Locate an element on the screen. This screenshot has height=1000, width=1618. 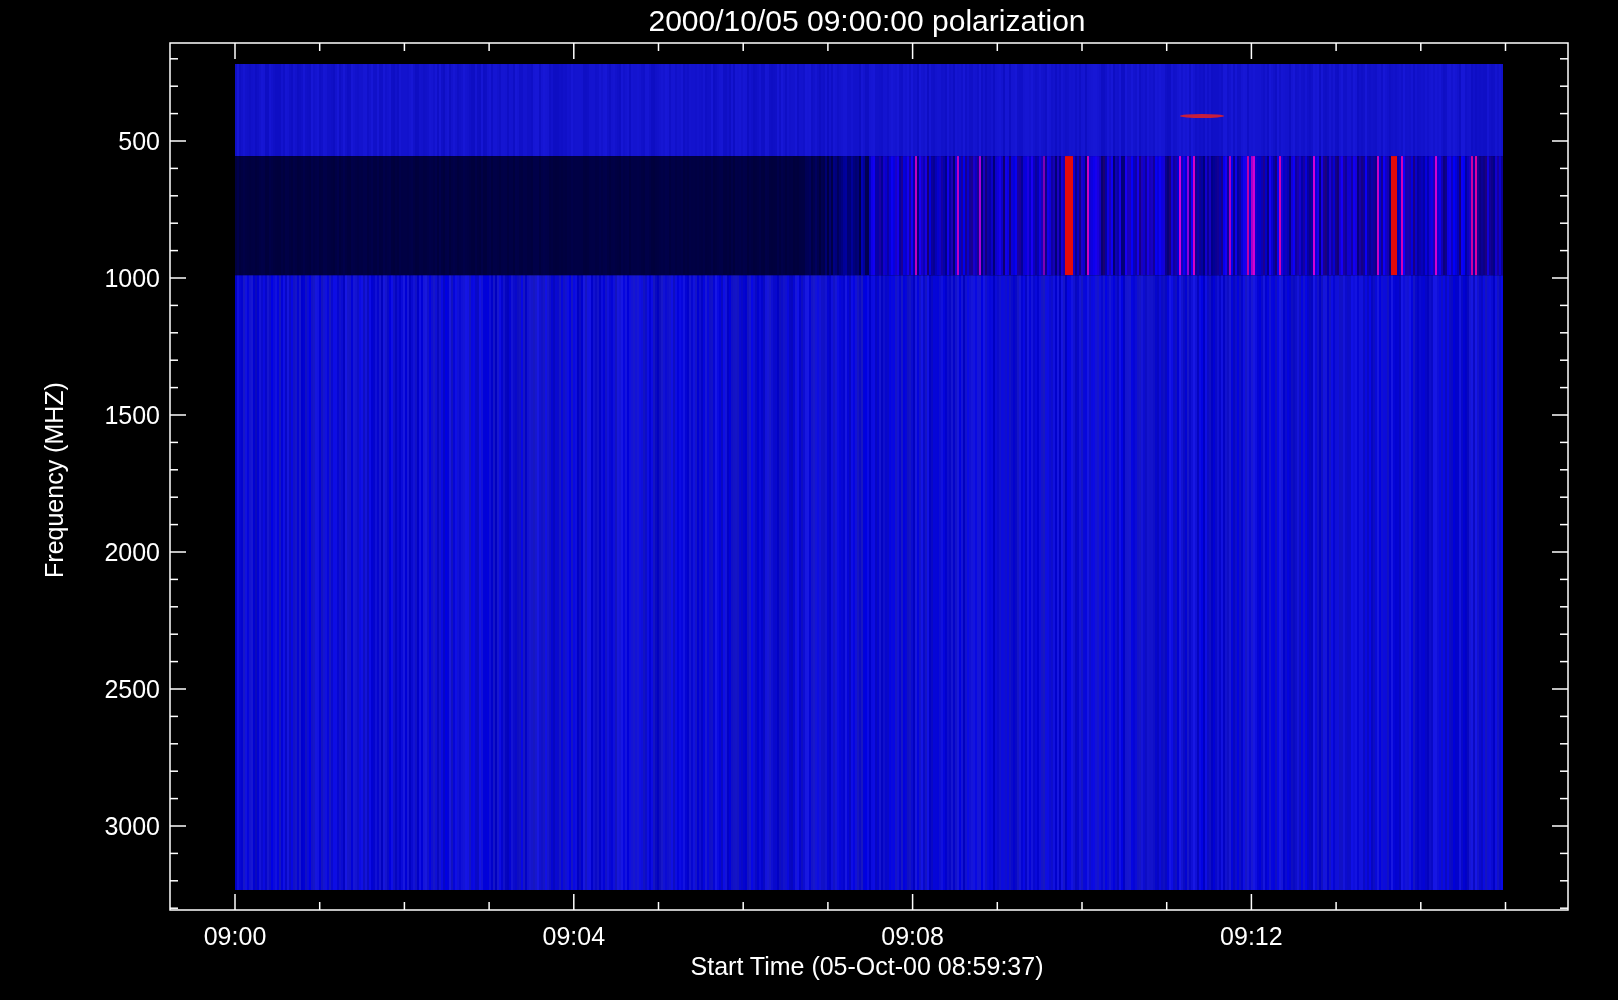
axis-tick-label: 09:04 is located at coordinates (574, 936).